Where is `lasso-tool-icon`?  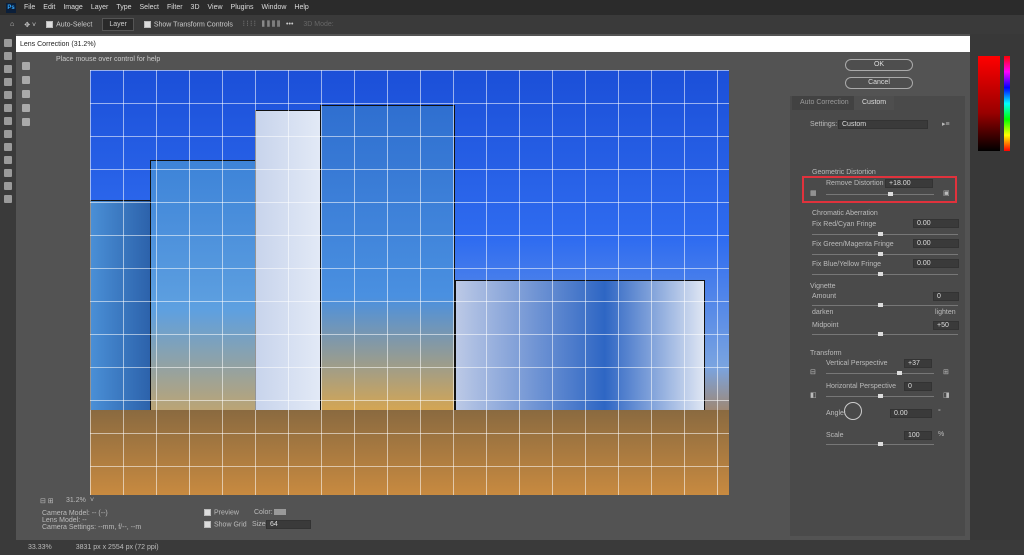
lasso-tool-icon is located at coordinates (8, 69).